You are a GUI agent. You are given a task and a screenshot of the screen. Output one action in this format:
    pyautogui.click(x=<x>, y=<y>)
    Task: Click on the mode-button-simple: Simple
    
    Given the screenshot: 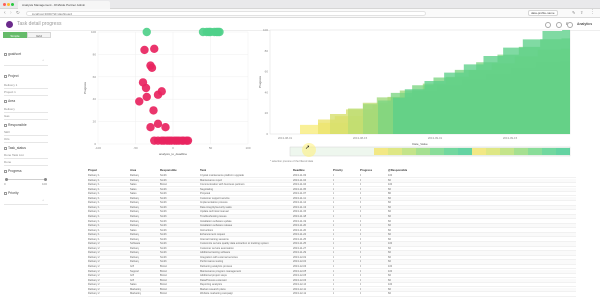 What is the action you would take?
    pyautogui.click(x=15, y=35)
    